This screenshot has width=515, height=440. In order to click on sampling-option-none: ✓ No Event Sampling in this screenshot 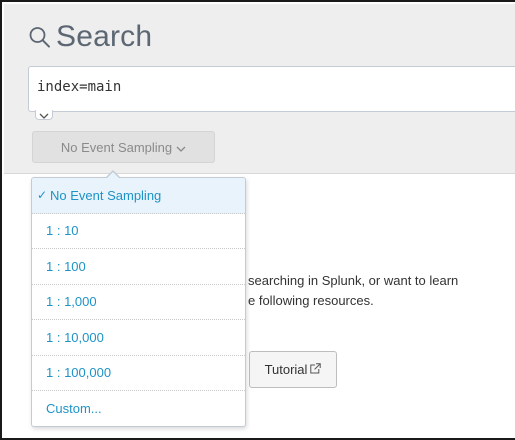, I will do `click(138, 196)`.